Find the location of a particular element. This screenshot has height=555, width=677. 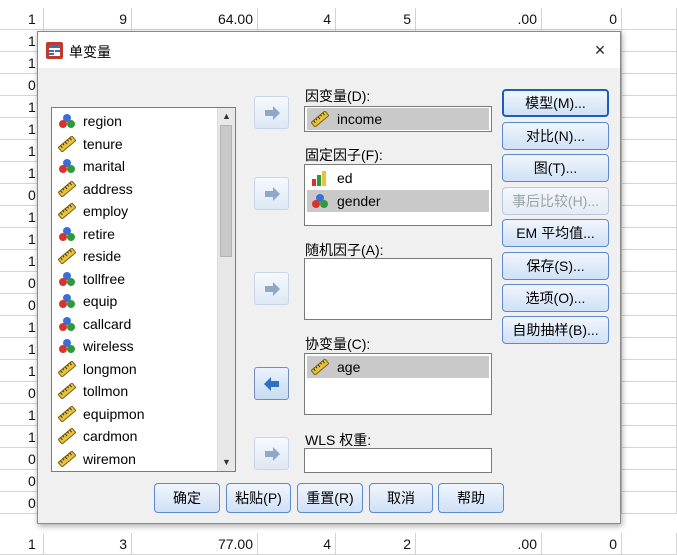

move-to-fixed-factor-button is located at coordinates (271, 193).